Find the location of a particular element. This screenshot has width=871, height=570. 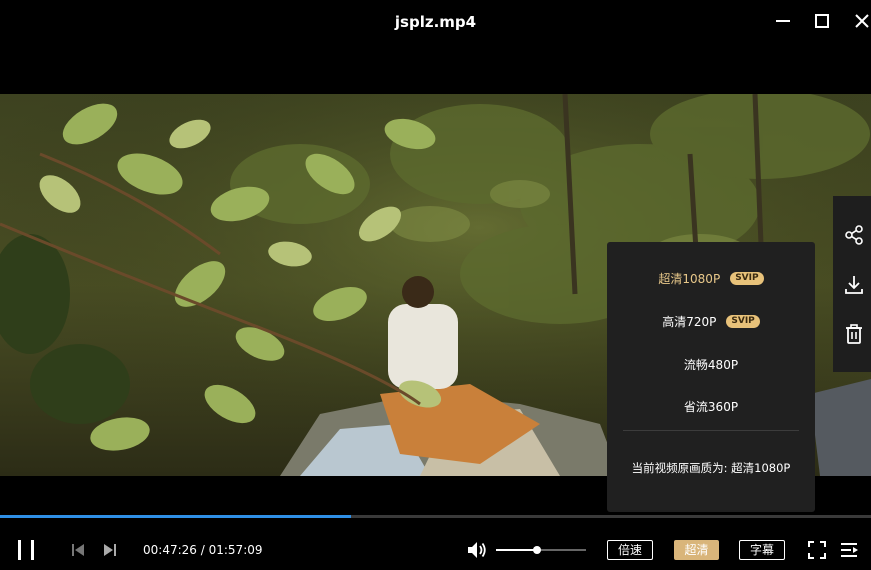

quality-option-label: 省流360P is located at coordinates (711, 406).